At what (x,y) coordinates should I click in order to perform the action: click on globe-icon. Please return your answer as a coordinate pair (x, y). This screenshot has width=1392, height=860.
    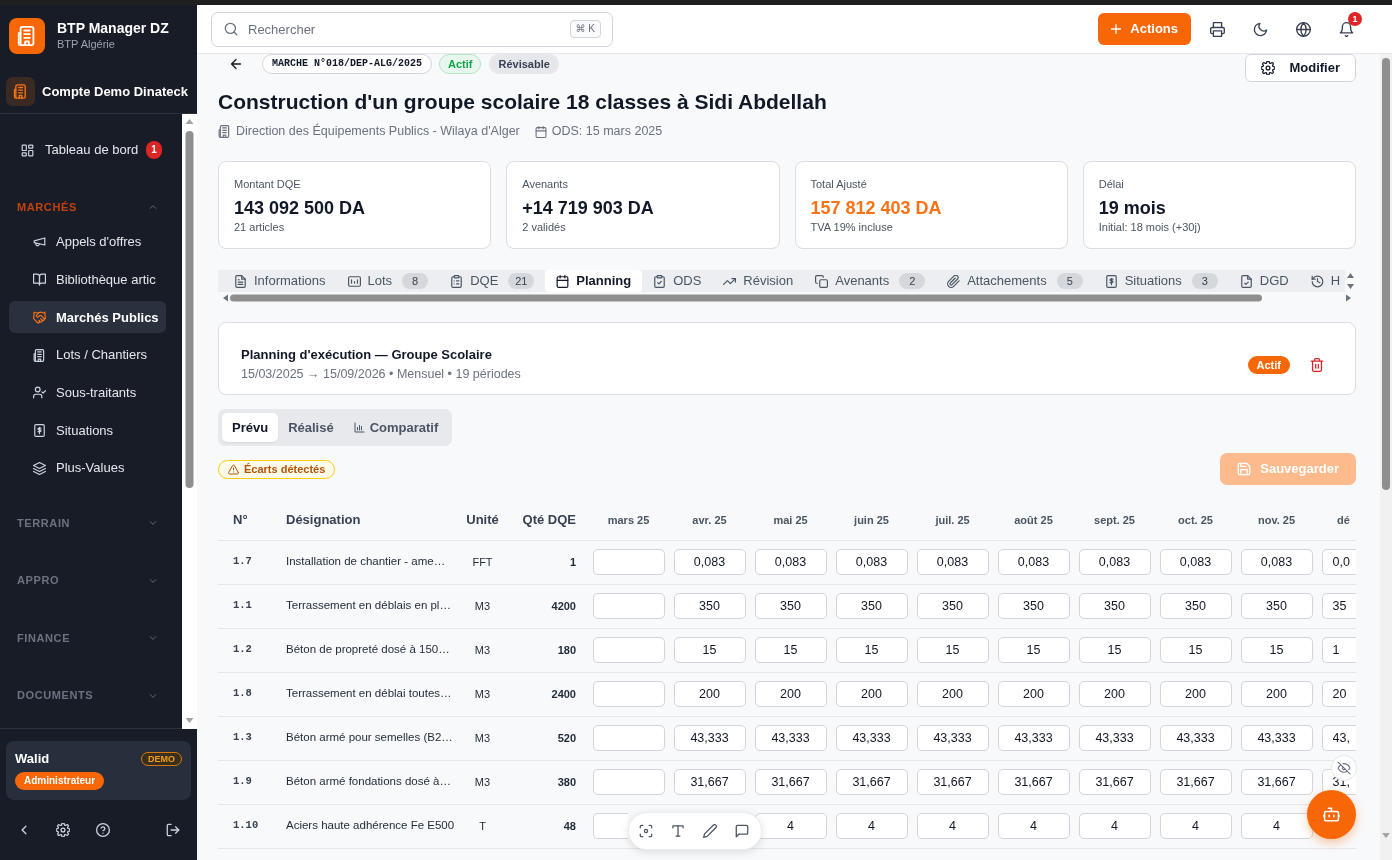
    Looking at the image, I should click on (1303, 29).